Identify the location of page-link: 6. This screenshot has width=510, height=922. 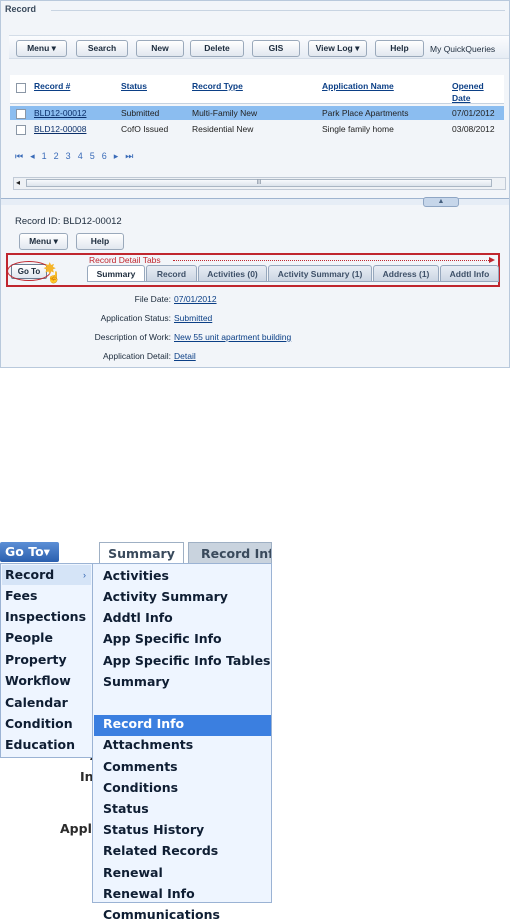
(104, 156).